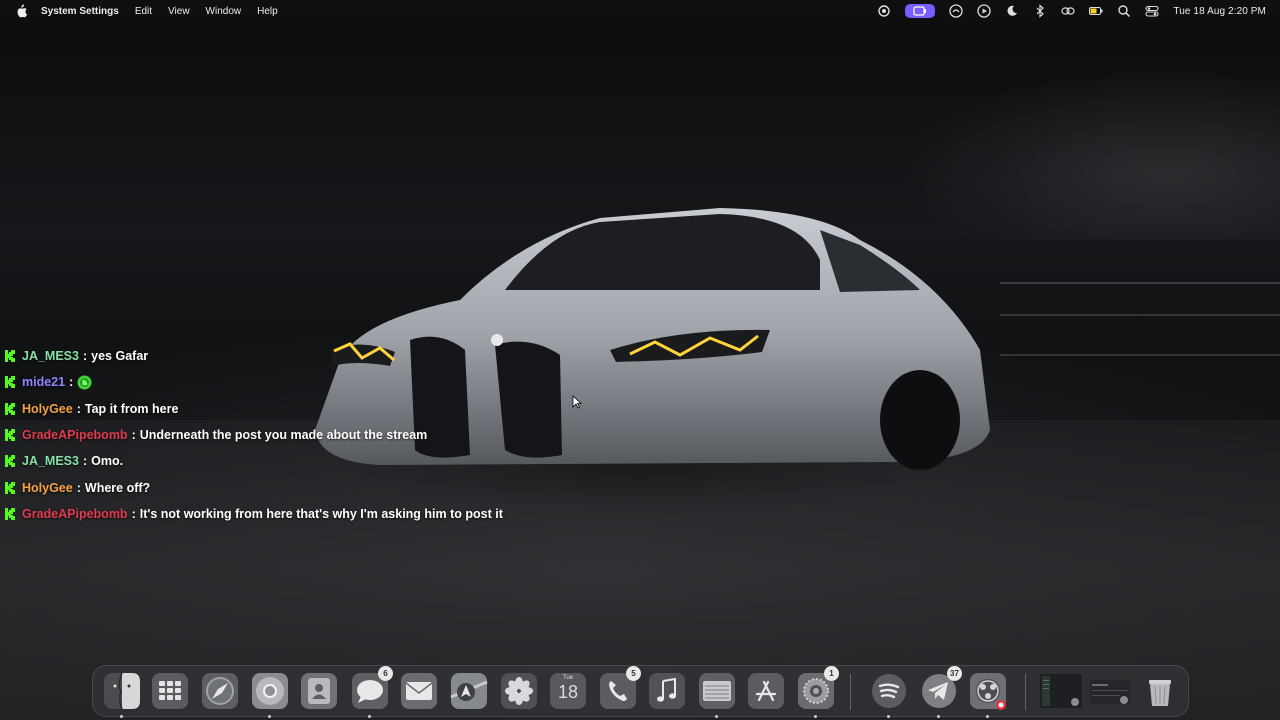  I want to click on search-icon, so click(1124, 11).